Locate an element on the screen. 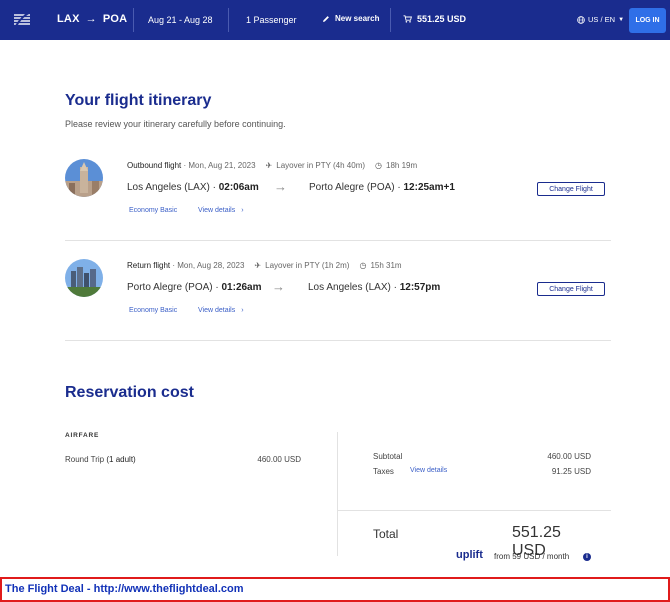 The width and height of the screenshot is (670, 602). trip-type: Round Trip is located at coordinates (85, 459).